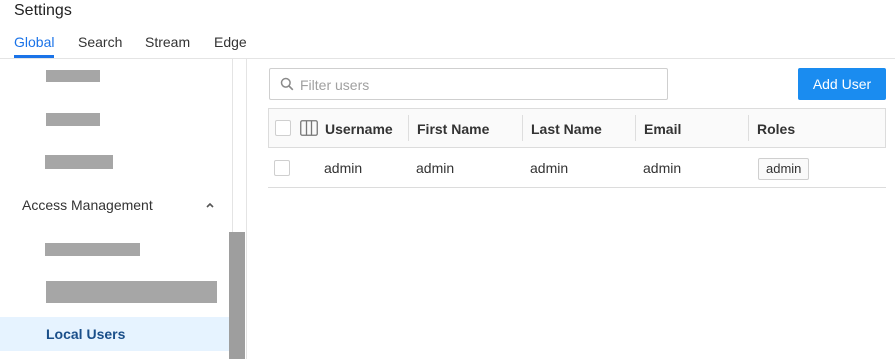  What do you see at coordinates (309, 128) in the screenshot?
I see `columns-icon` at bounding box center [309, 128].